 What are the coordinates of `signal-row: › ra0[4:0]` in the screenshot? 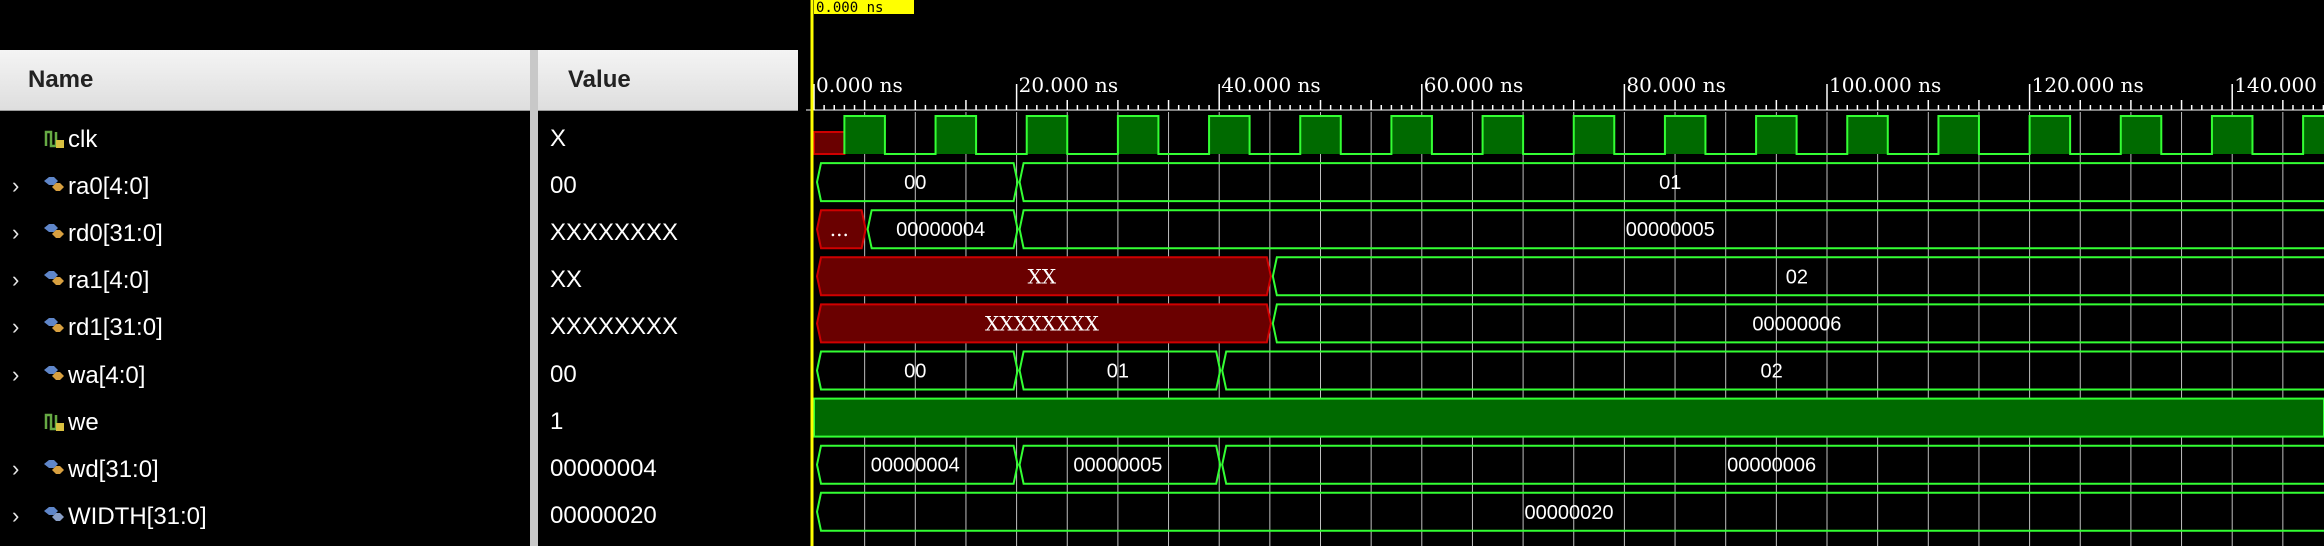 It's located at (265, 186).